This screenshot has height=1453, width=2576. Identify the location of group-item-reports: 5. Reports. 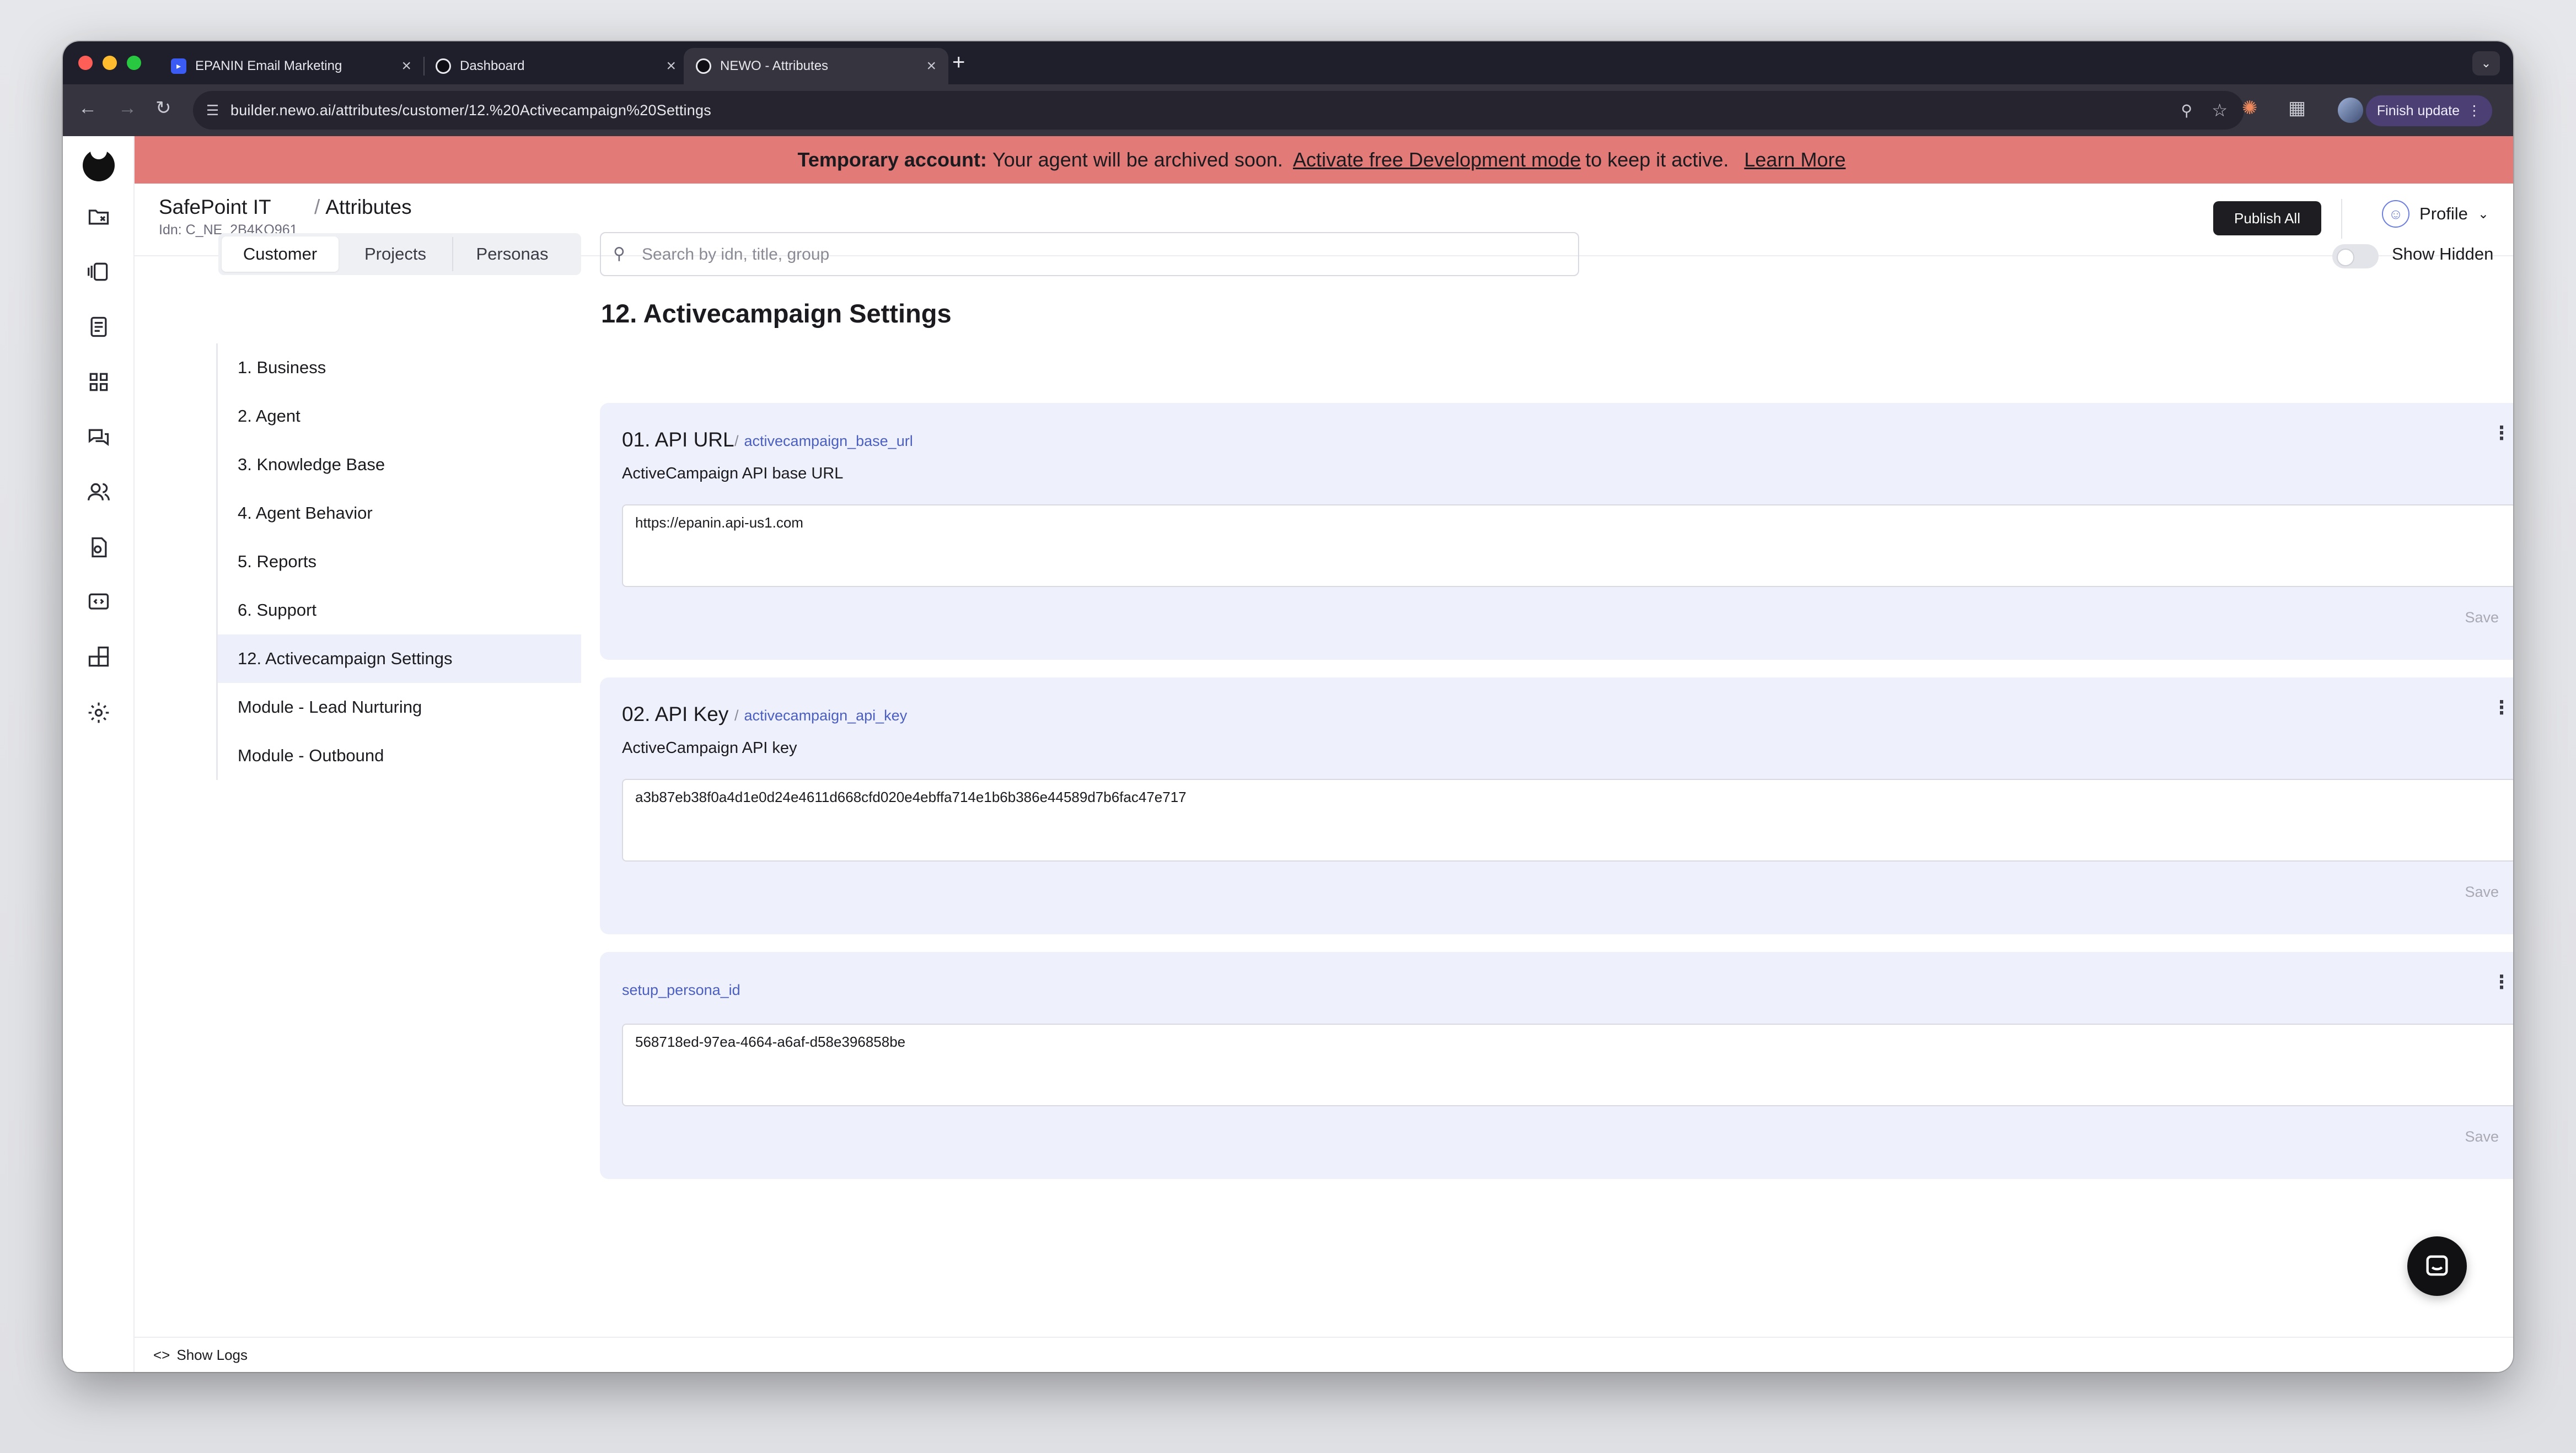
(399, 561).